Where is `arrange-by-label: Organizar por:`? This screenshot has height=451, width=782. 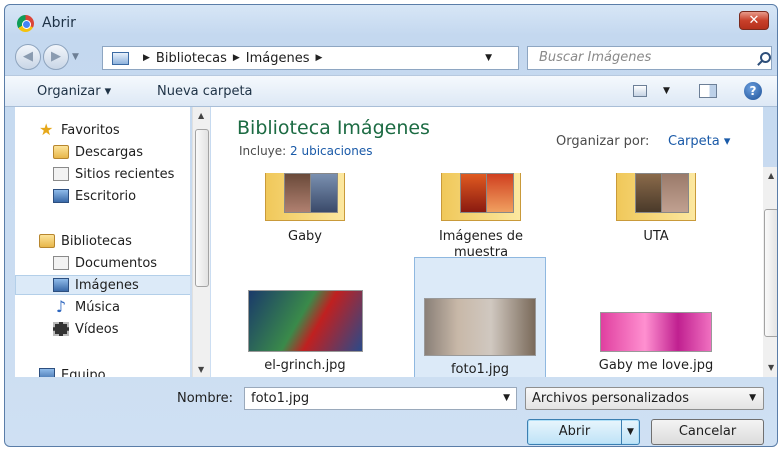
arrange-by-label: Organizar por: is located at coordinates (603, 141).